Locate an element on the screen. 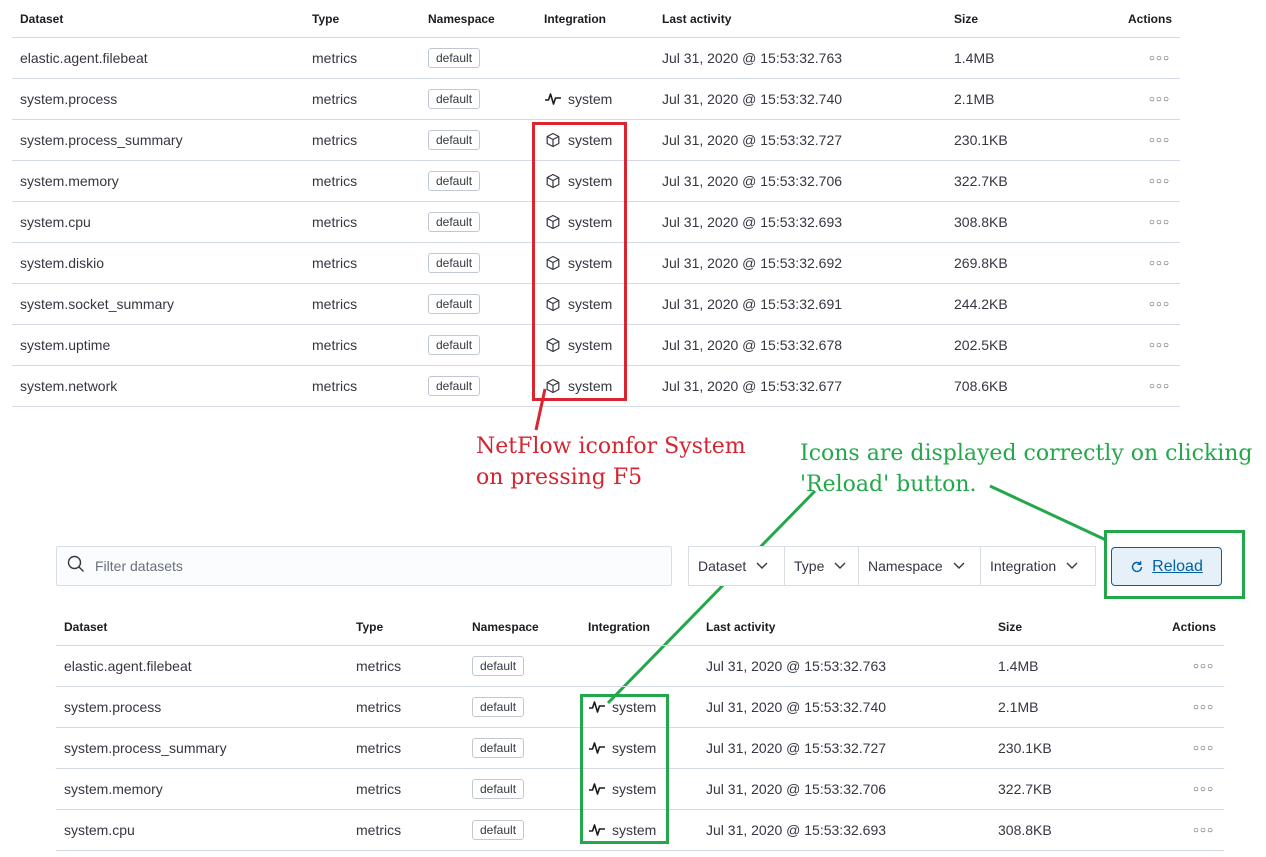  dataset-name: system.network is located at coordinates (69, 386).